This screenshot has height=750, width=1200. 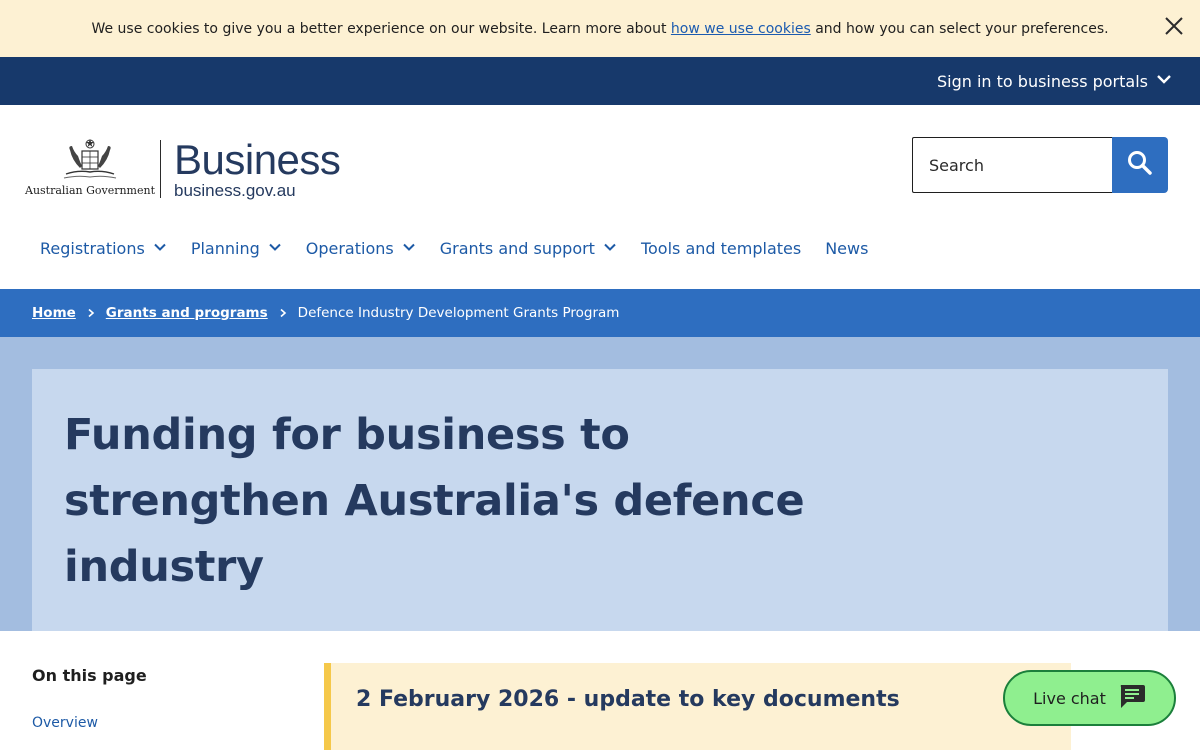 I want to click on brand-url: business.gov.au, so click(x=235, y=190).